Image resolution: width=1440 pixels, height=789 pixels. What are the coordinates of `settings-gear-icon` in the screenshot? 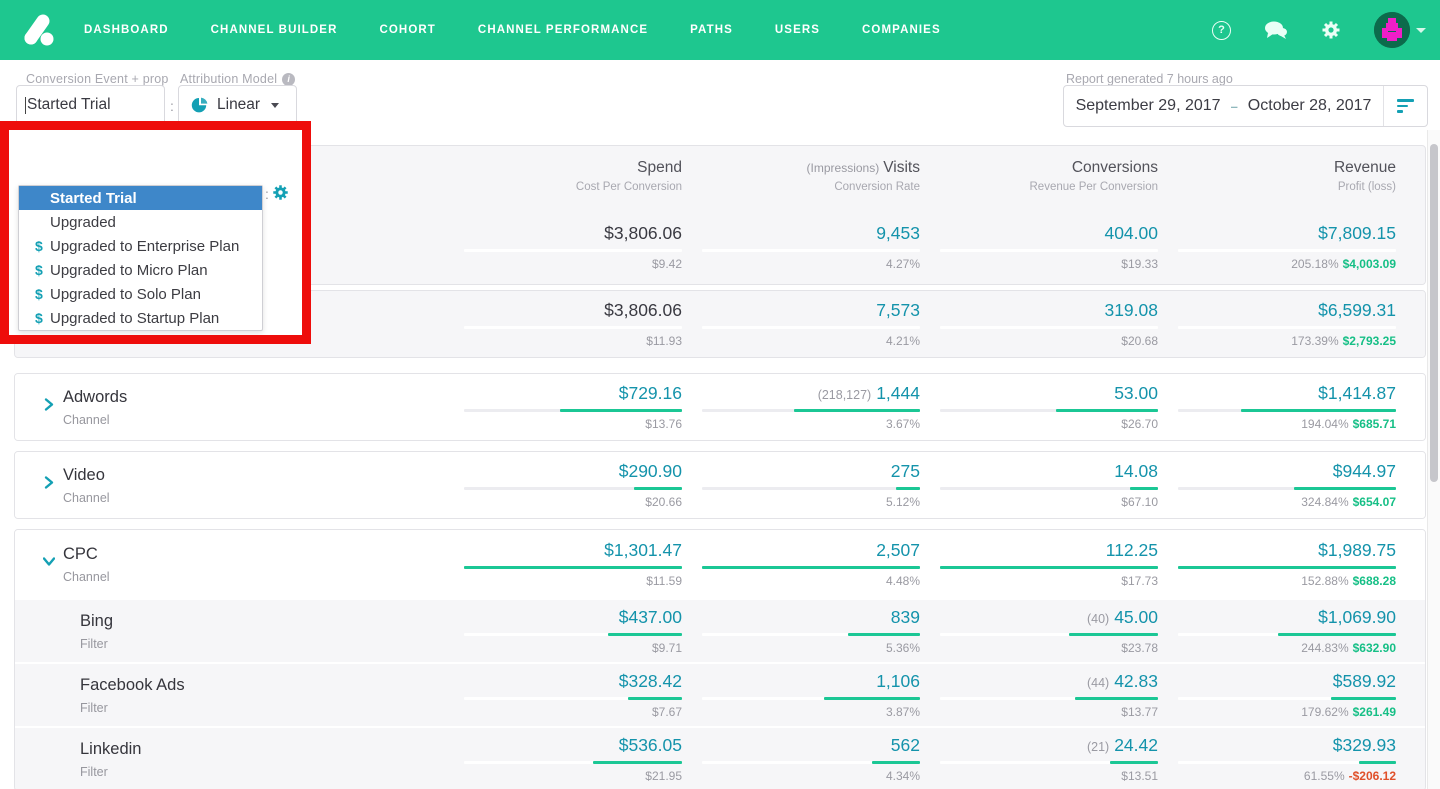 It's located at (1331, 30).